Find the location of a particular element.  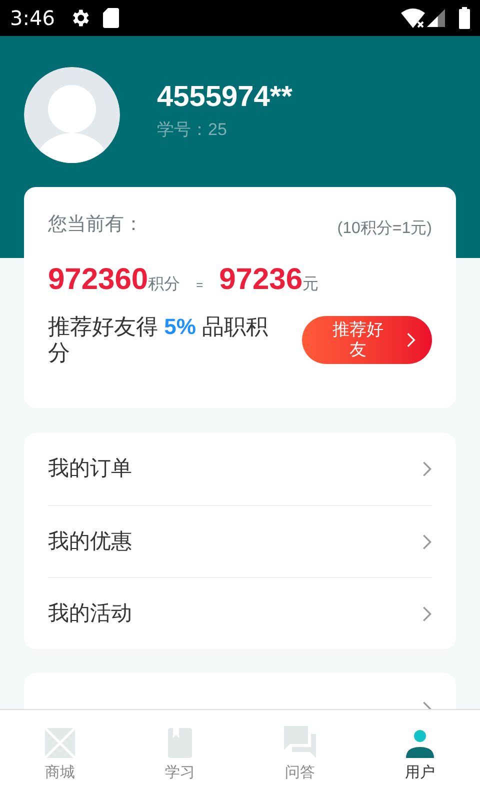

sd-card-icon is located at coordinates (110, 18).